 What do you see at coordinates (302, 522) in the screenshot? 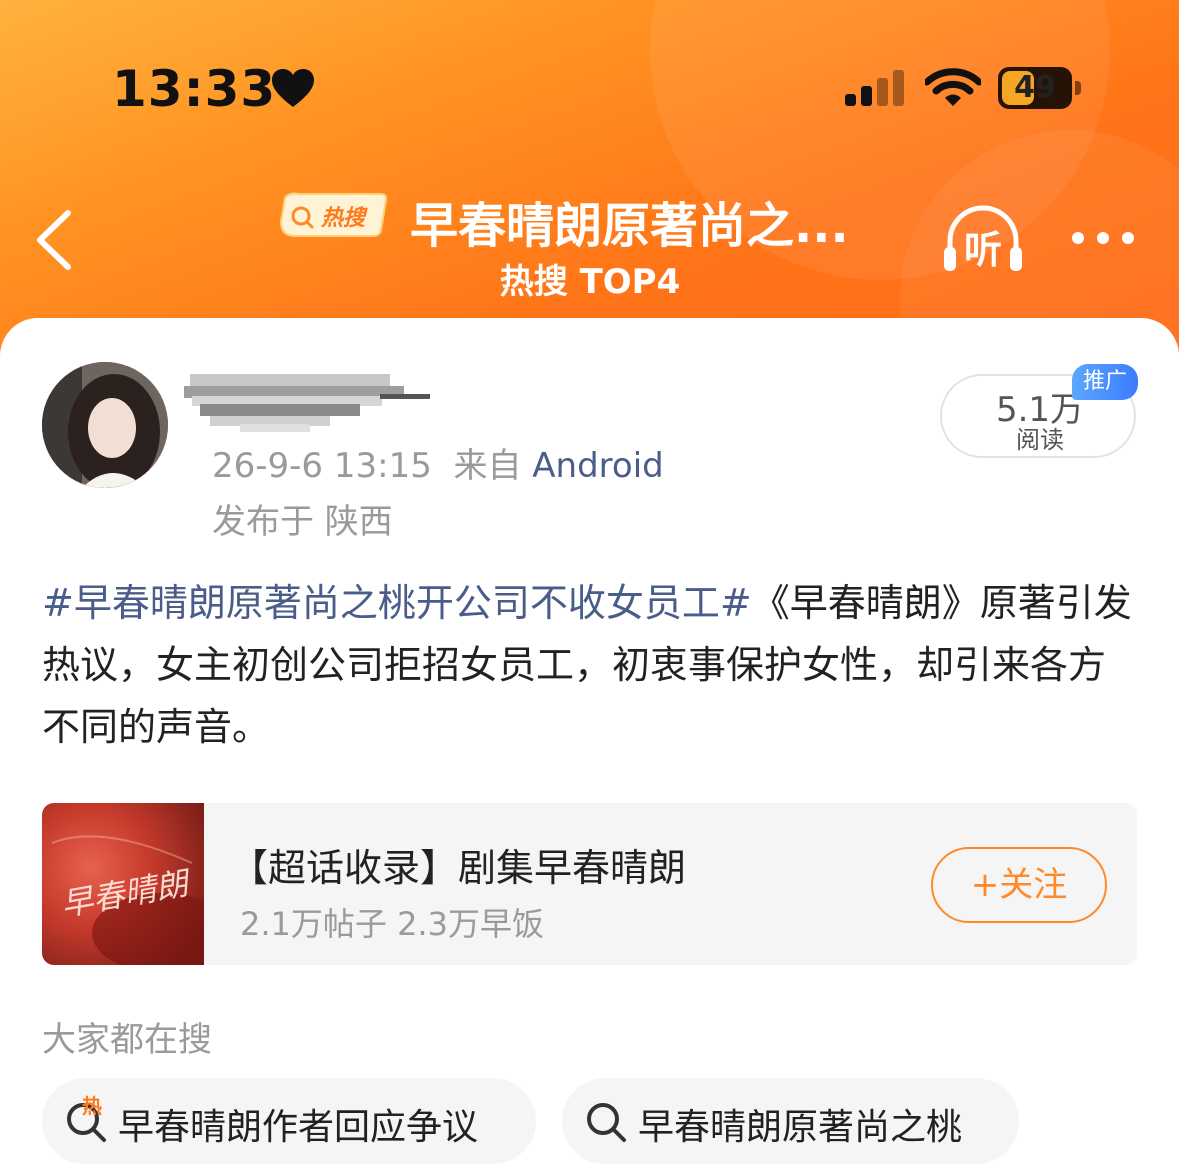
I see `post-location: 发布于 陕西` at bounding box center [302, 522].